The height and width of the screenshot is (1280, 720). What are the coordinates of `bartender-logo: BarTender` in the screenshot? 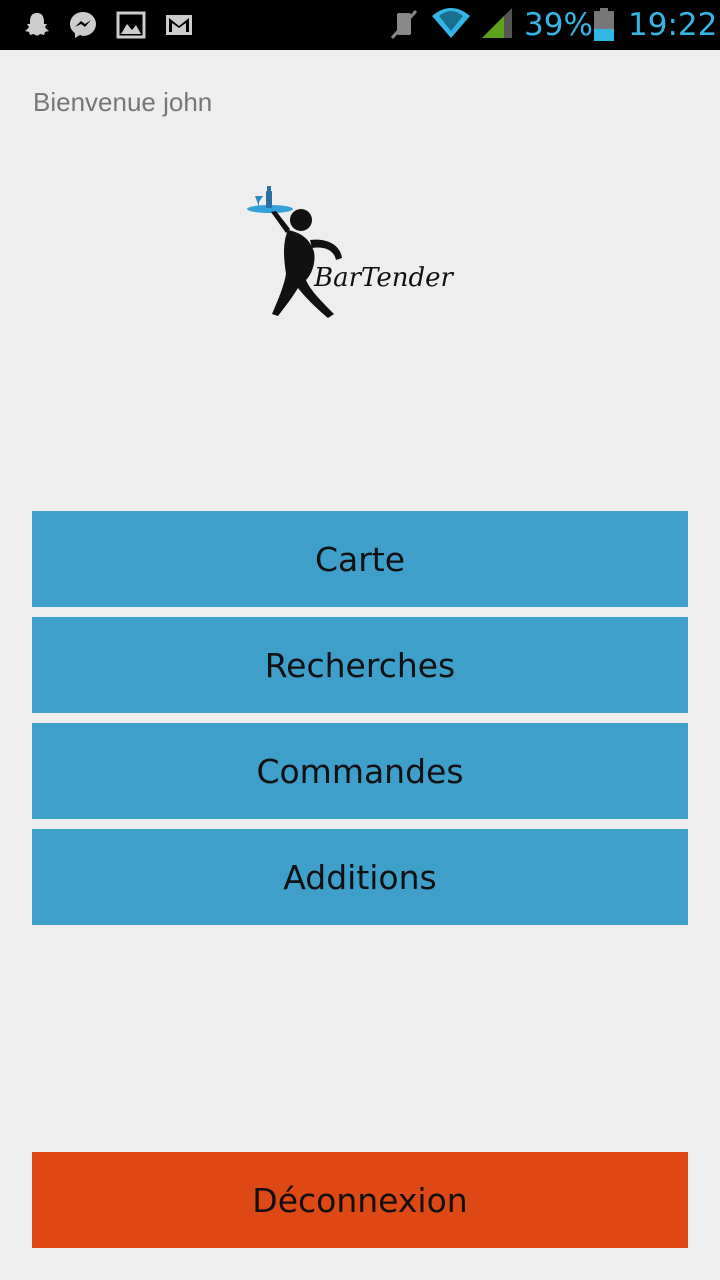 It's located at (351, 252).